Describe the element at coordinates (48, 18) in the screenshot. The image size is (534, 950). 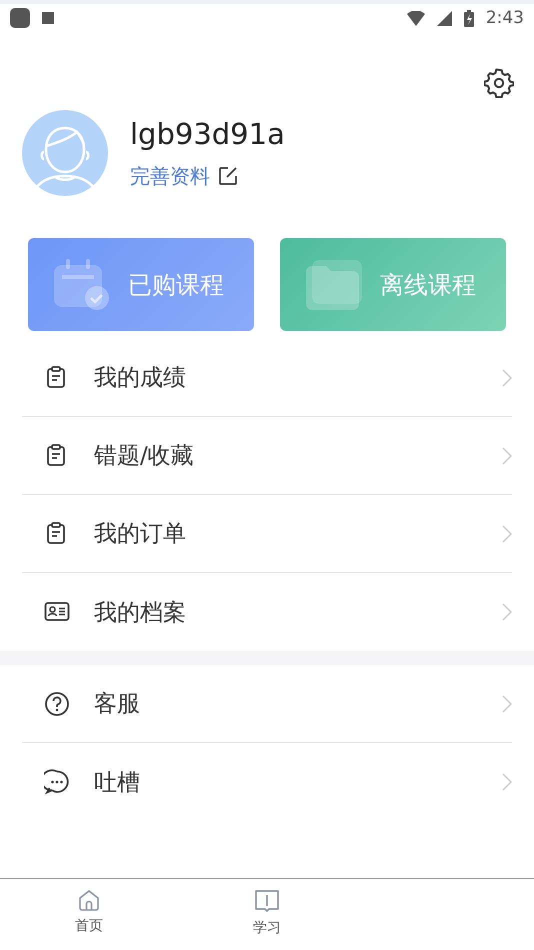
I see `keyboard-notification-icon` at that location.